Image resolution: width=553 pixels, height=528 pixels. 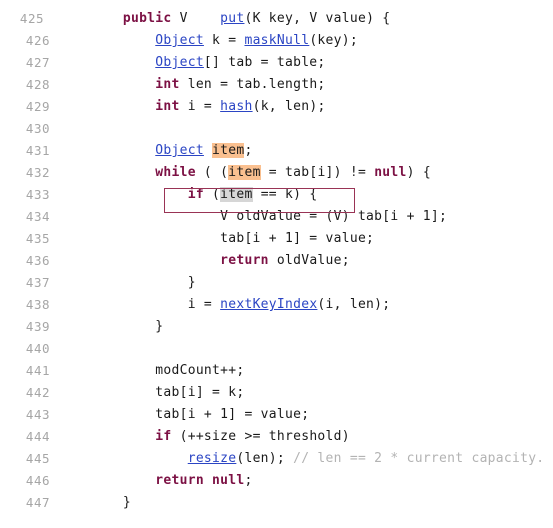 I want to click on code-token: i =, so click(x=200, y=106).